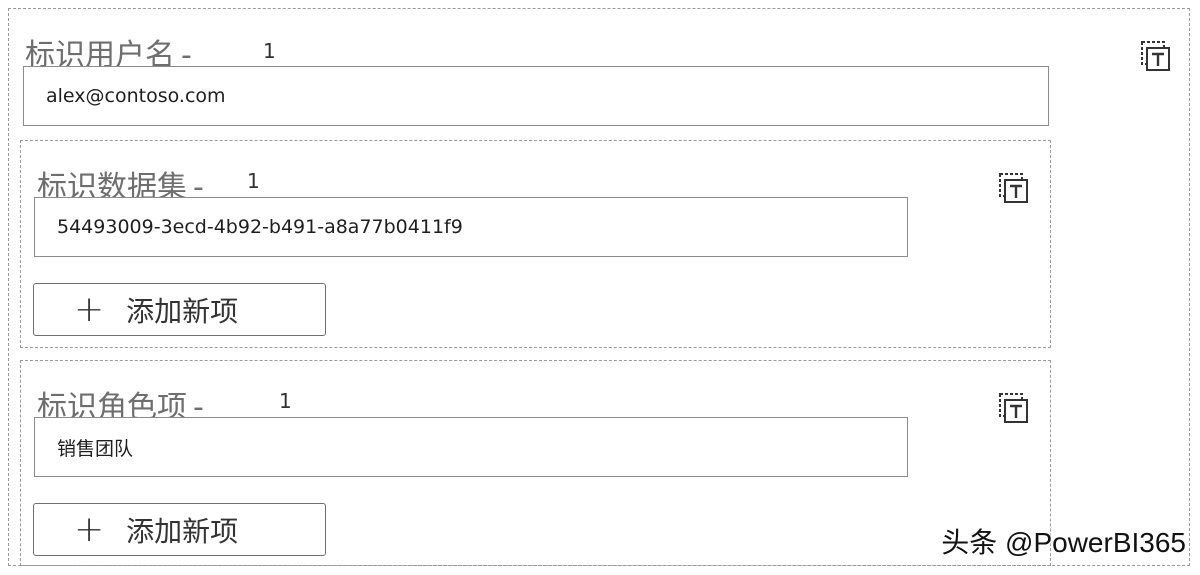 Image resolution: width=1200 pixels, height=575 pixels. Describe the element at coordinates (1063, 542) in the screenshot. I see `watermark: 头条 @PowerBI365` at that location.